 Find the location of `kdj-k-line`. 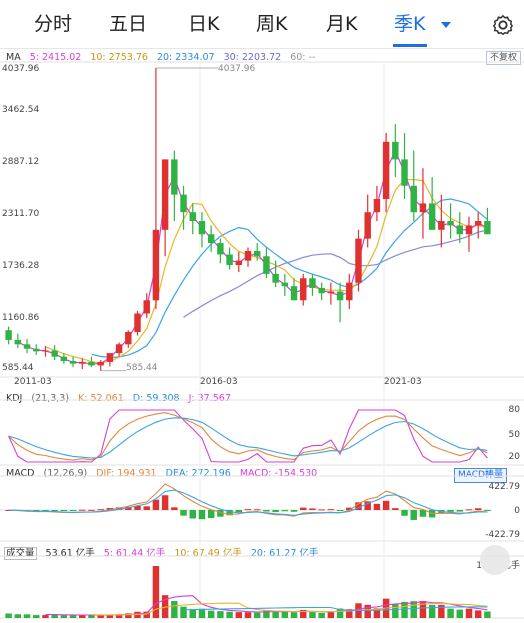

kdj-k-line is located at coordinates (248, 436).